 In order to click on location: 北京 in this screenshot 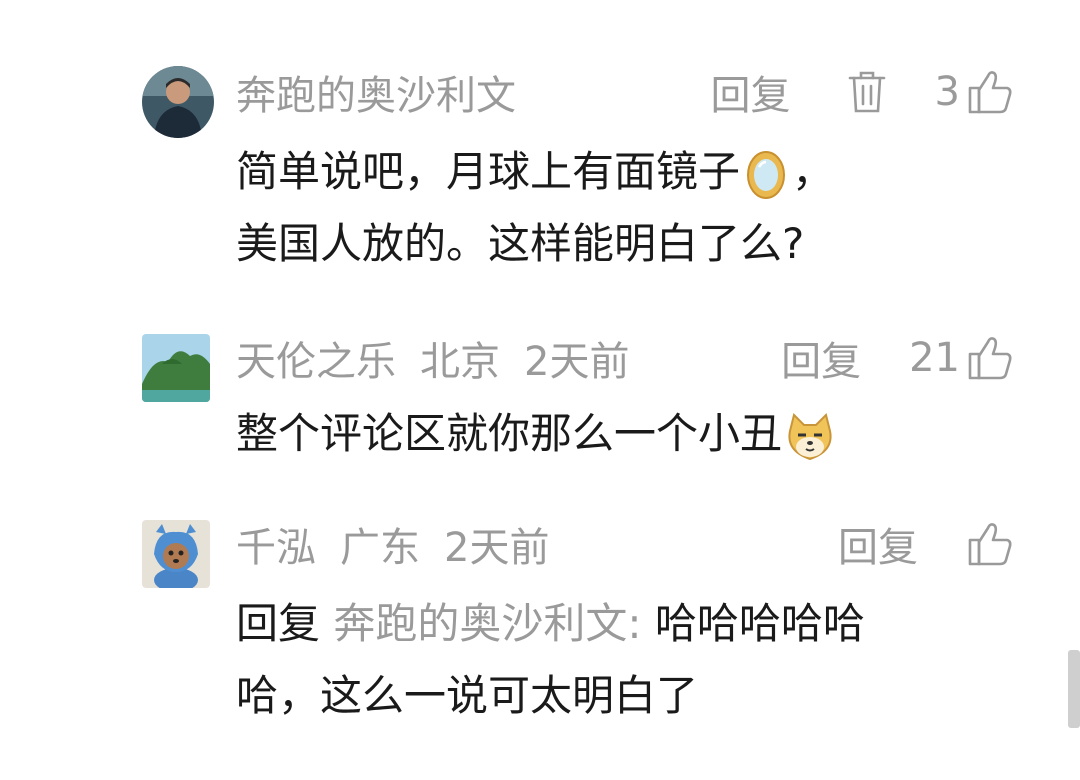, I will do `click(460, 362)`.